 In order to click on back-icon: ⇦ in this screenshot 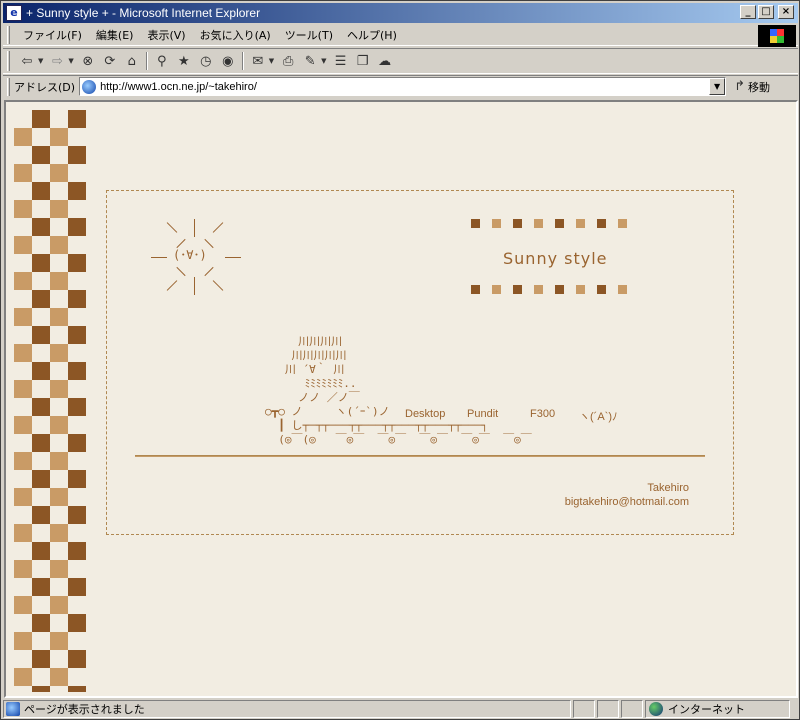, I will do `click(27, 61)`.